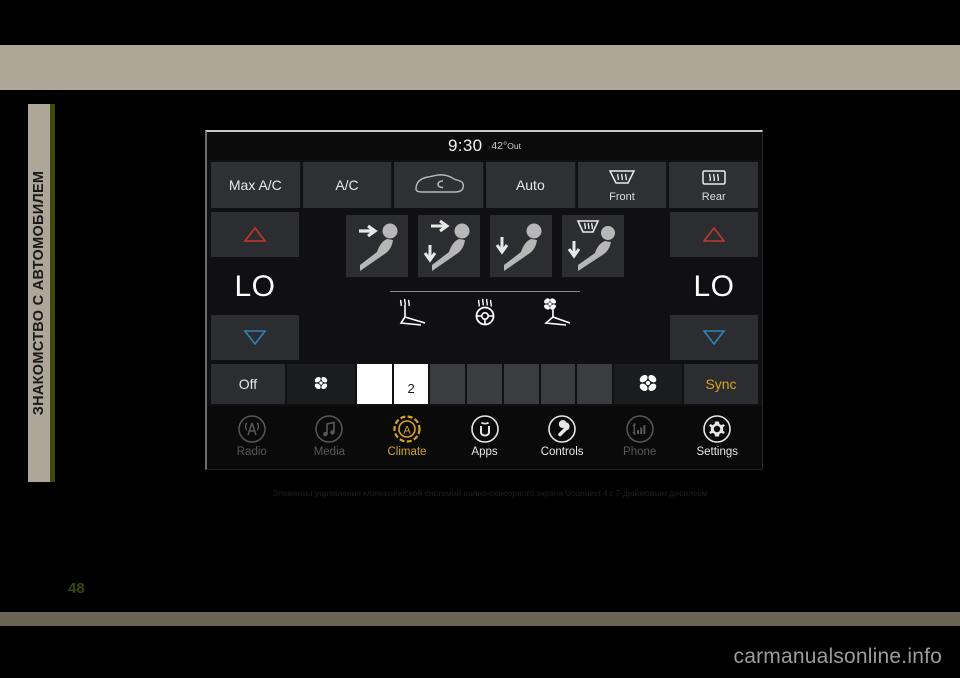 The width and height of the screenshot is (960, 678). Describe the element at coordinates (640, 452) in the screenshot. I see `nav-label-phone: Phone` at that location.